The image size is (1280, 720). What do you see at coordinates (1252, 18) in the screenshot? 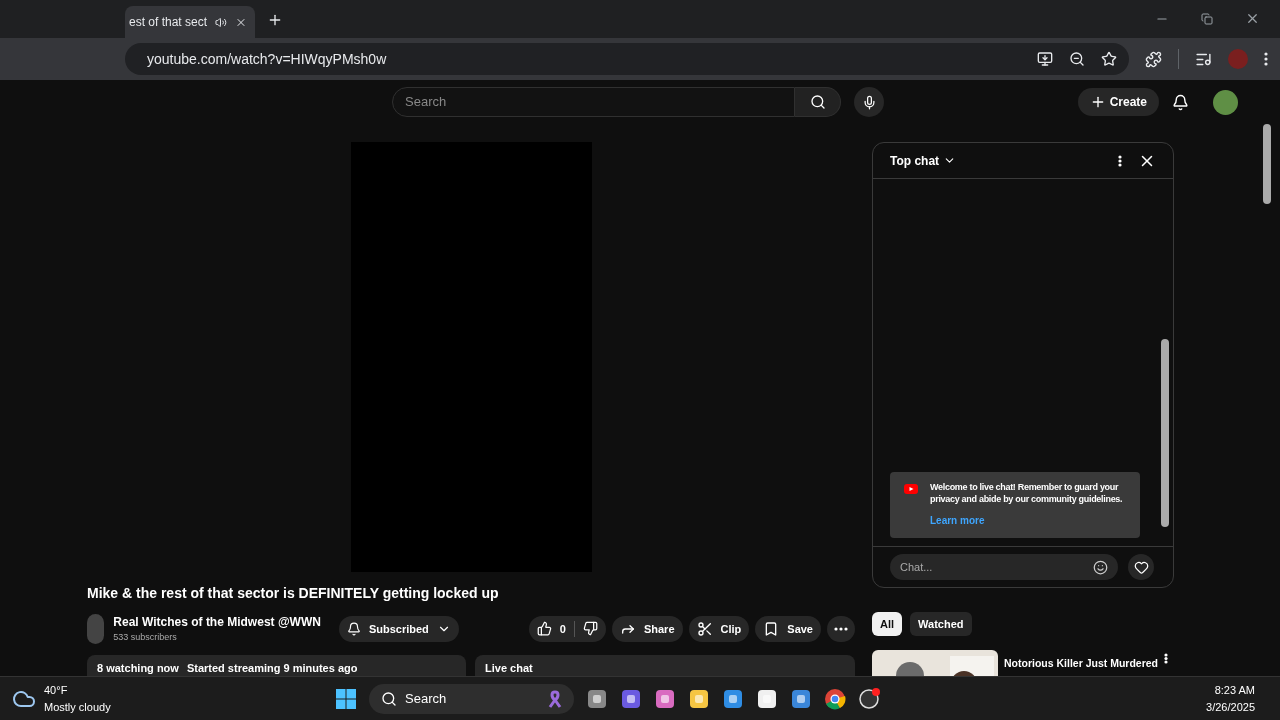
I see `close-window-icon` at bounding box center [1252, 18].